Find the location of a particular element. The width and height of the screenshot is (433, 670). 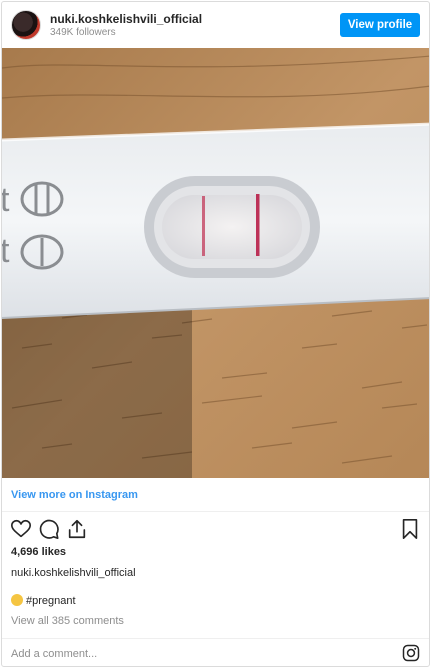

comment-icon is located at coordinates (49, 529).